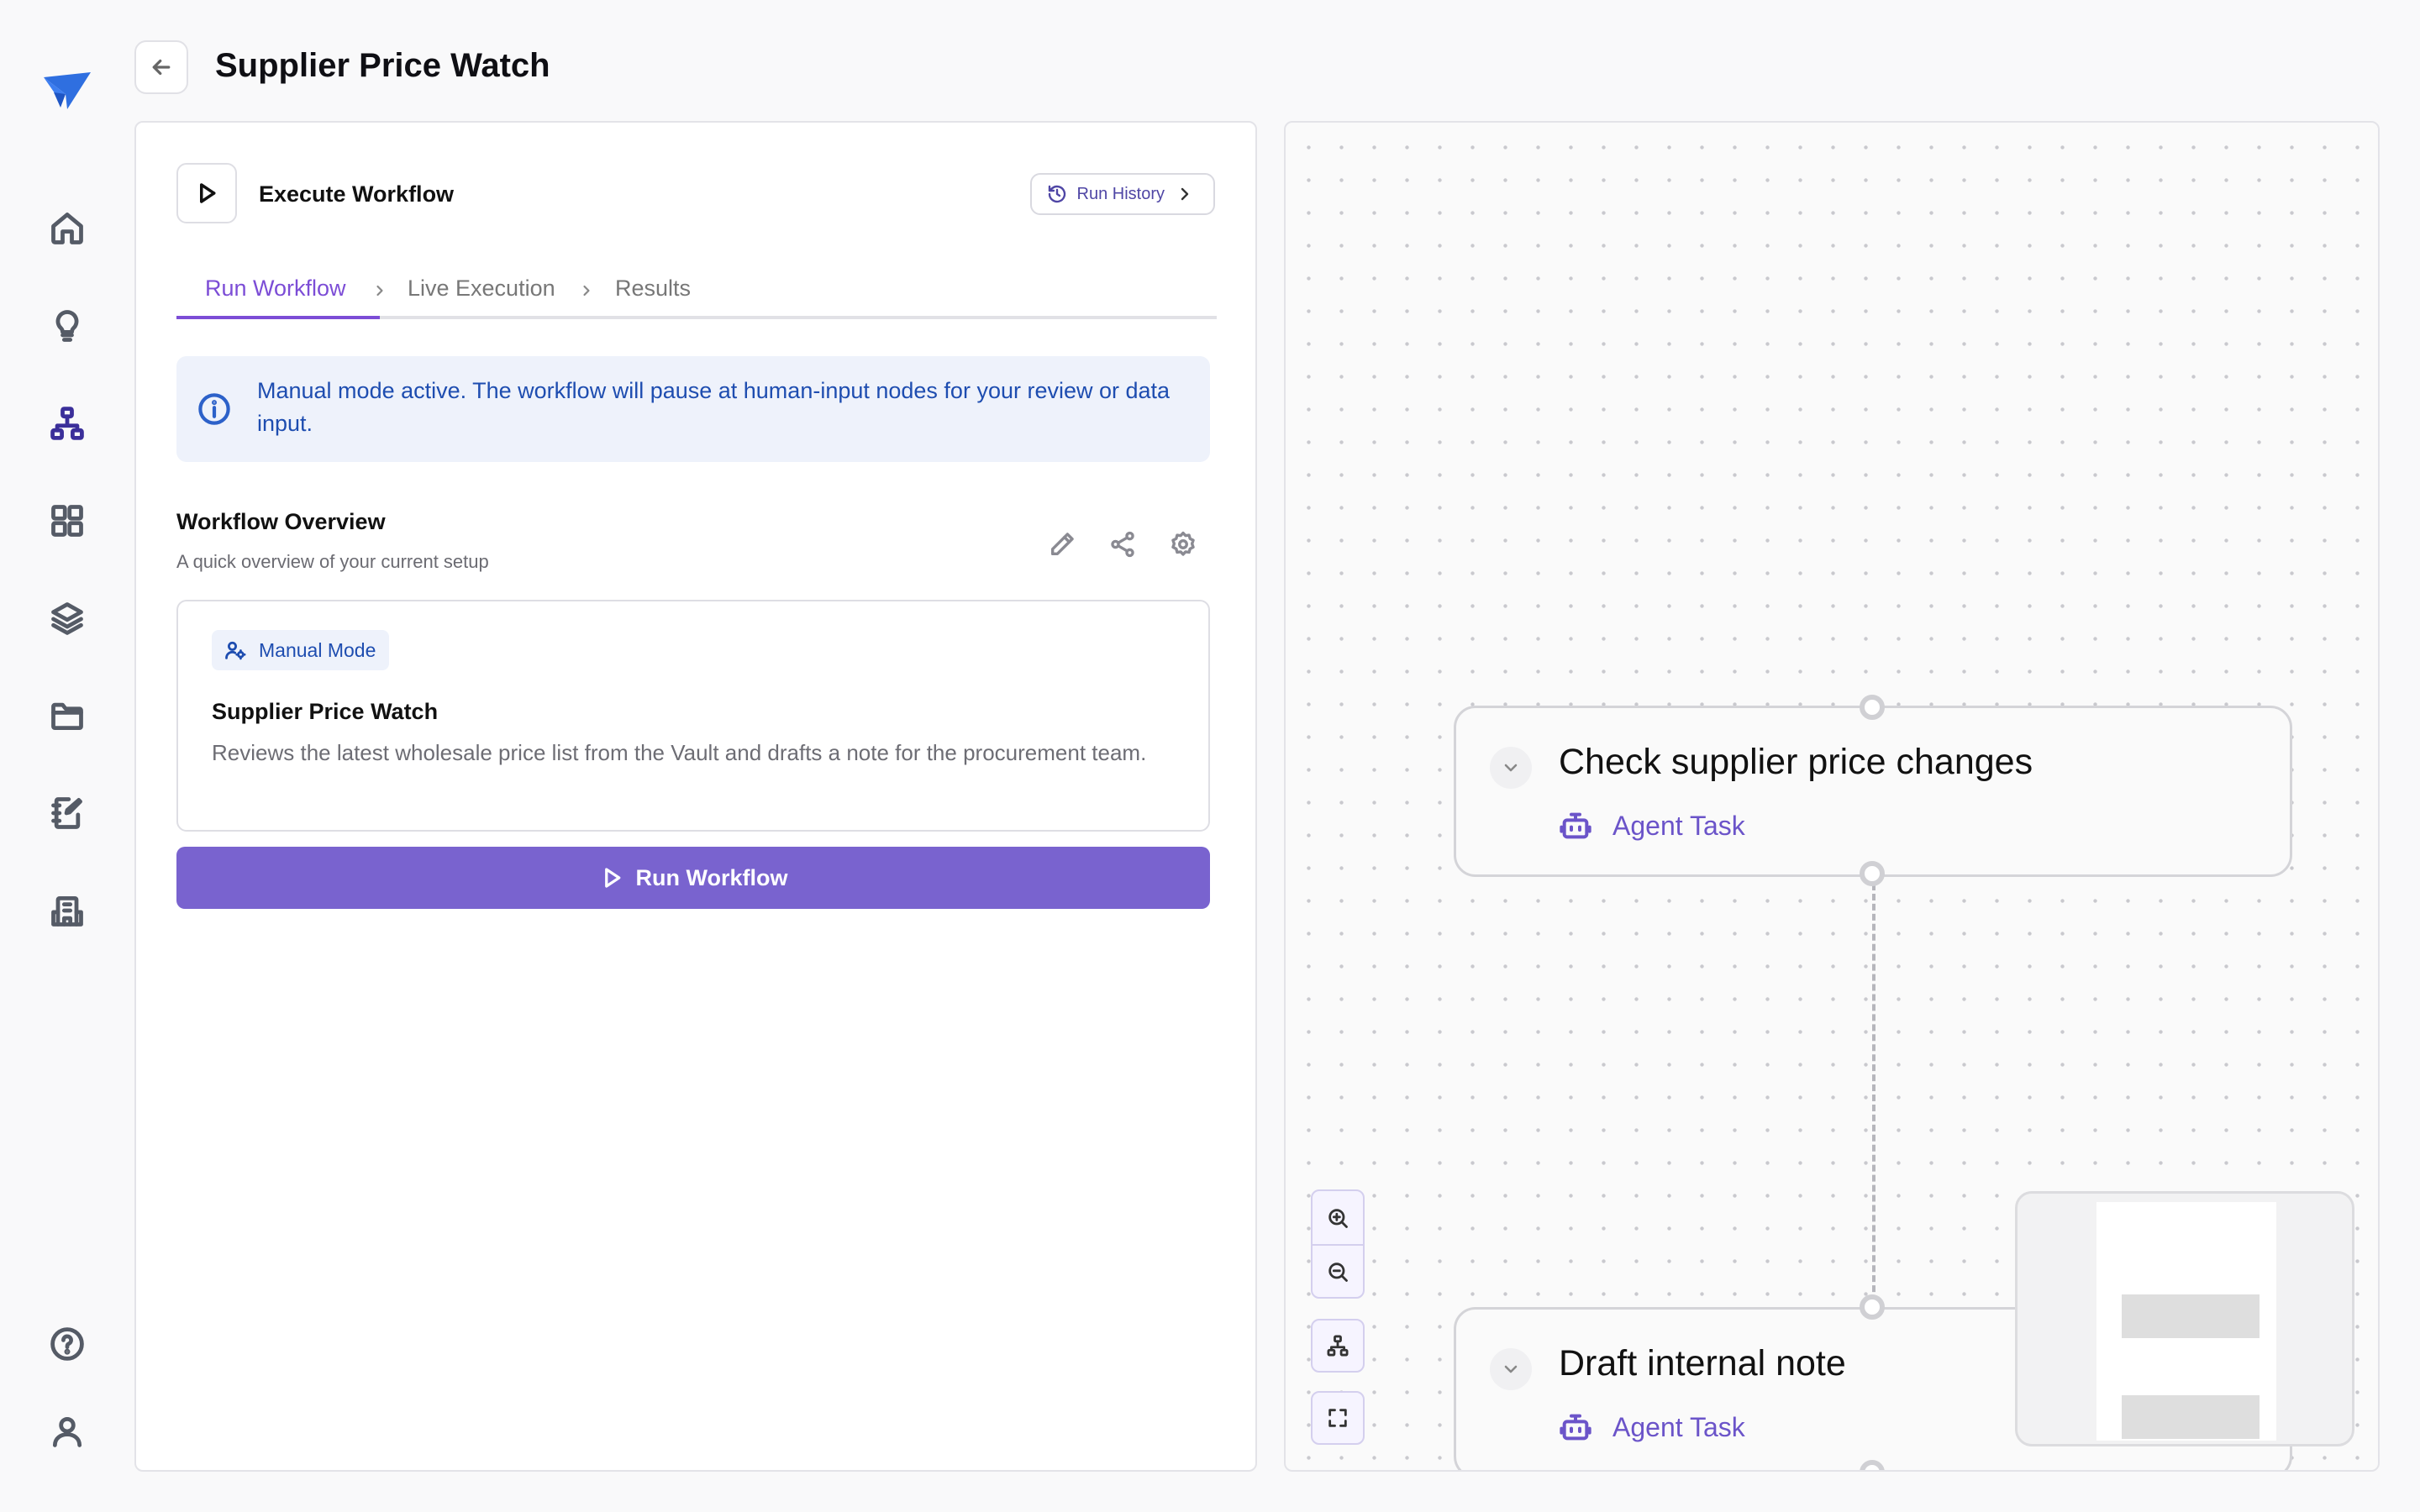  I want to click on zoom-in-button, so click(1338, 1217).